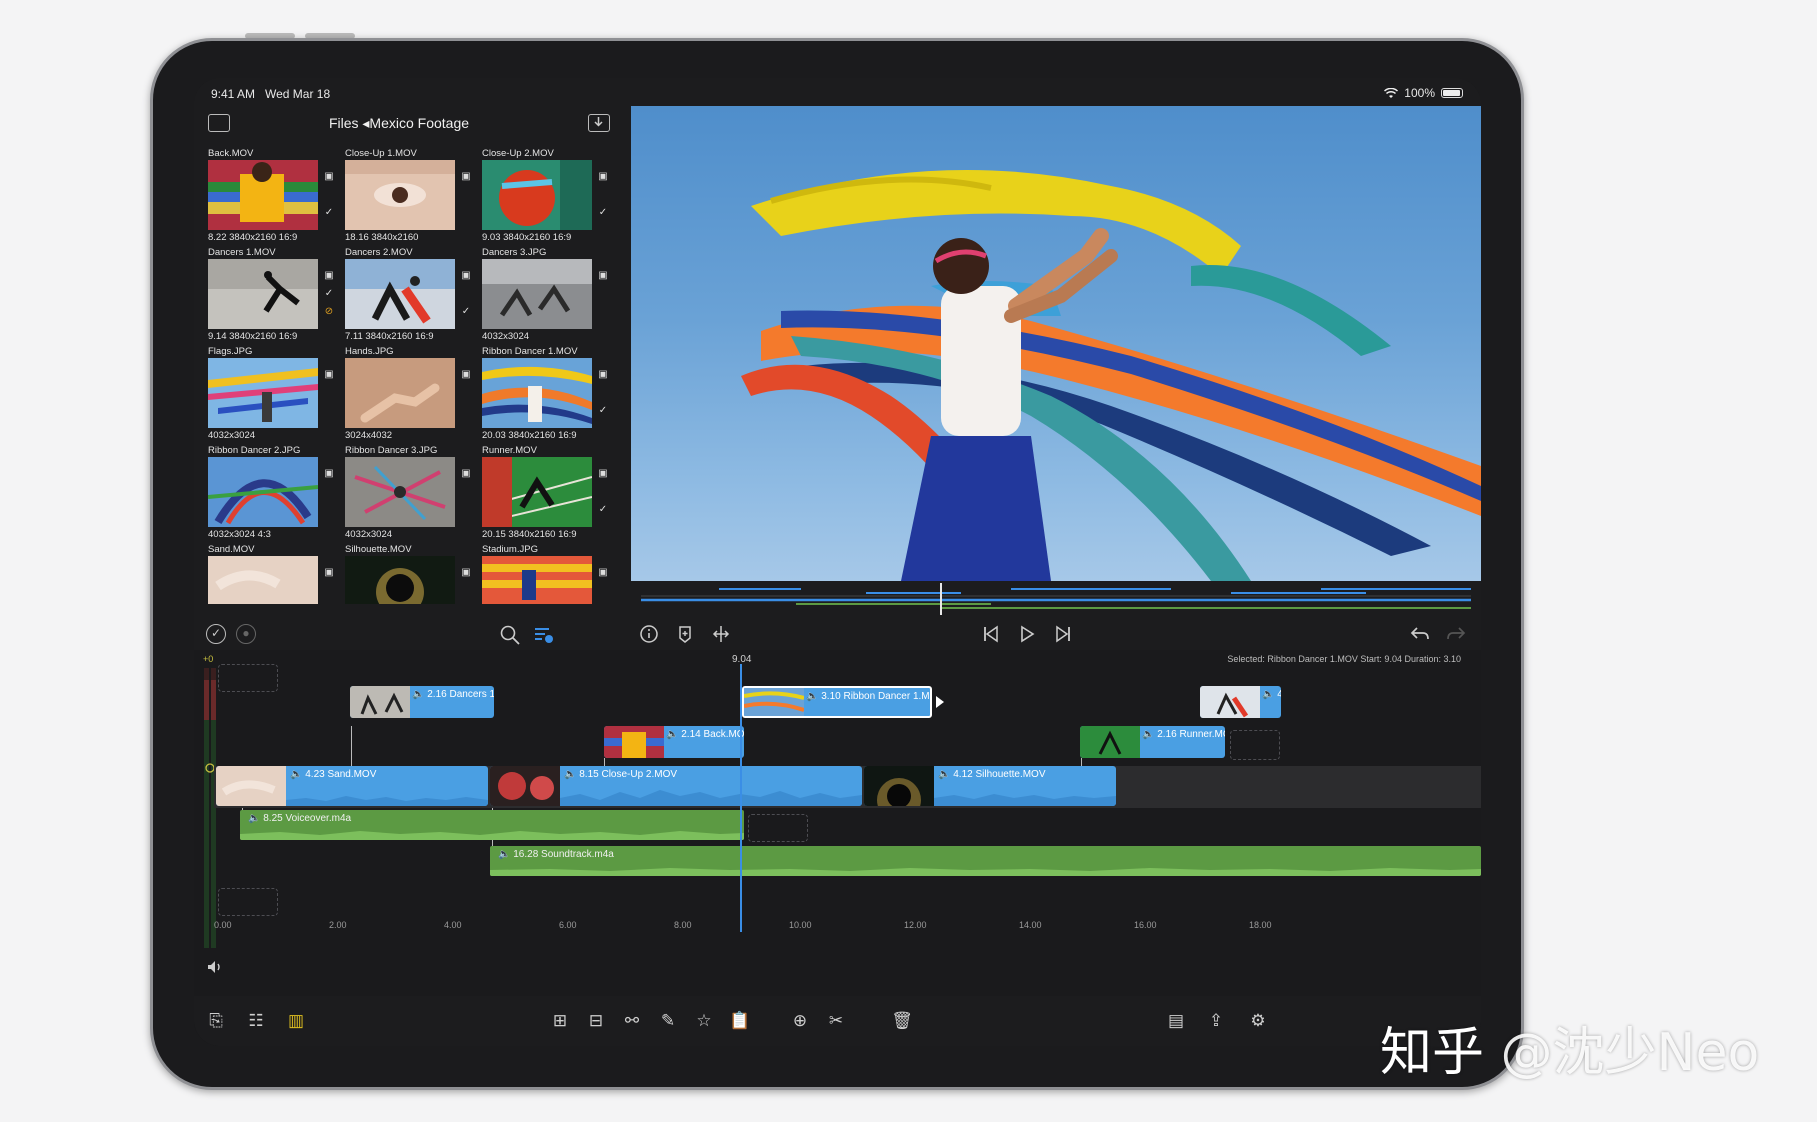  Describe the element at coordinates (1176, 1021) in the screenshot. I see `layout-icon: ▤` at that location.